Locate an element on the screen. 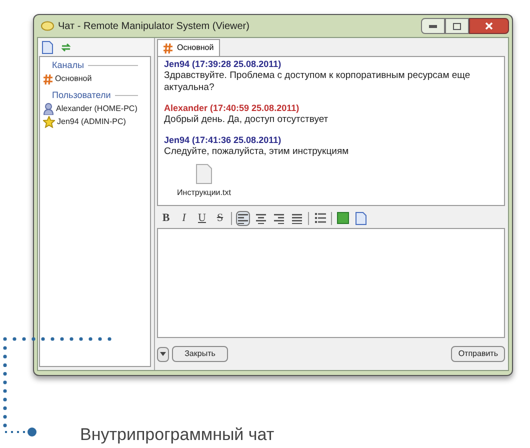  caret-icon is located at coordinates (163, 354).